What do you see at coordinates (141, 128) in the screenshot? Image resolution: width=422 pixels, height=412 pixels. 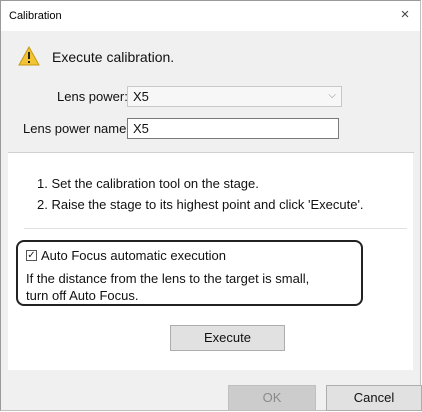 I see `lens-power-name-value: X5` at bounding box center [141, 128].